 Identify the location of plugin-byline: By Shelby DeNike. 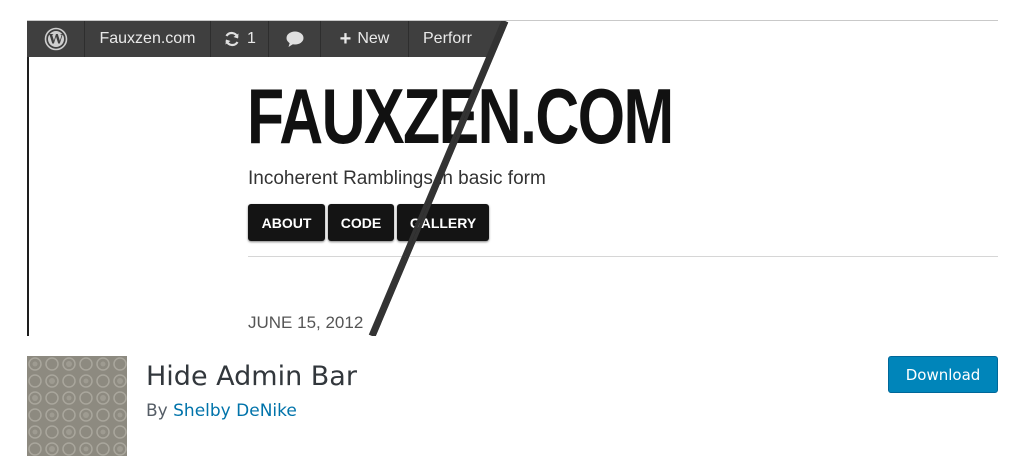
(221, 411).